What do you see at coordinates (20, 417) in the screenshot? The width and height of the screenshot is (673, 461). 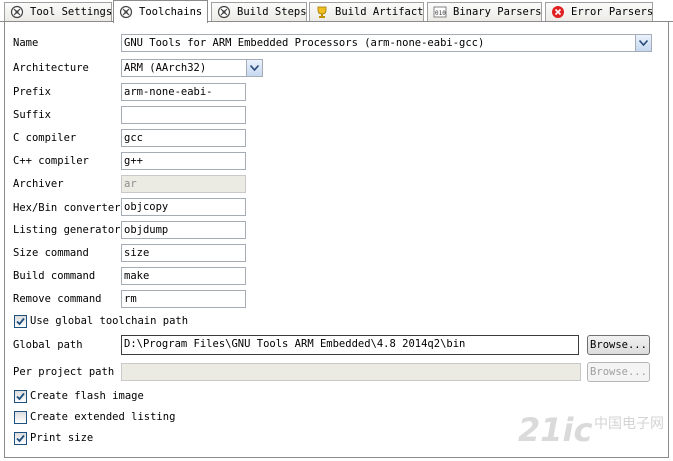 I see `create-extended-listing-checkbox` at bounding box center [20, 417].